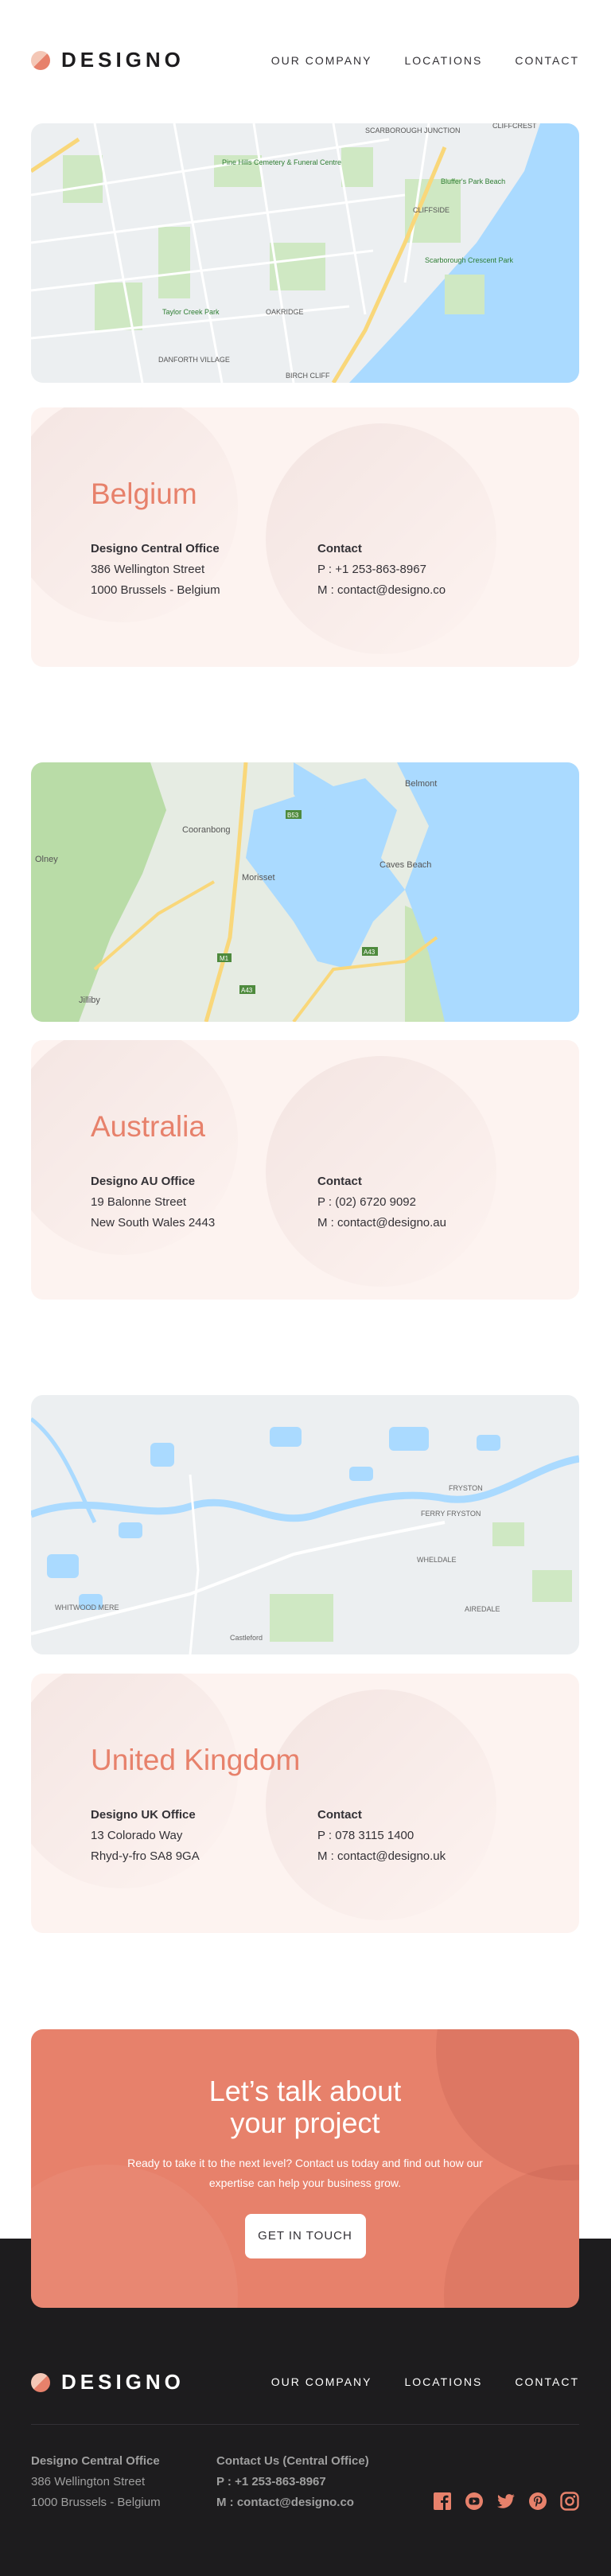 This screenshot has height=2576, width=611. I want to click on footer-nav-our-company: OUR COMPANY, so click(321, 2381).